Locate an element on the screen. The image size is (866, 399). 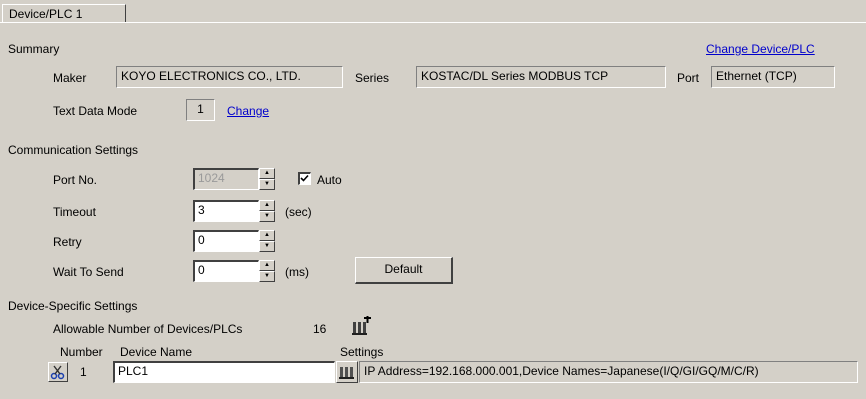
column-header-settings: Settings is located at coordinates (362, 352).